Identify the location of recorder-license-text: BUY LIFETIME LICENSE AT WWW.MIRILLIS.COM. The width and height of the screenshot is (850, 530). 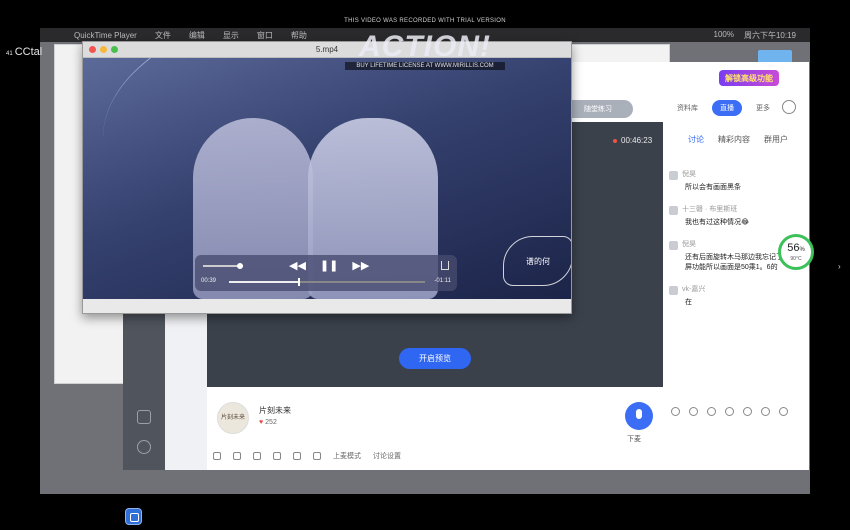
(425, 66).